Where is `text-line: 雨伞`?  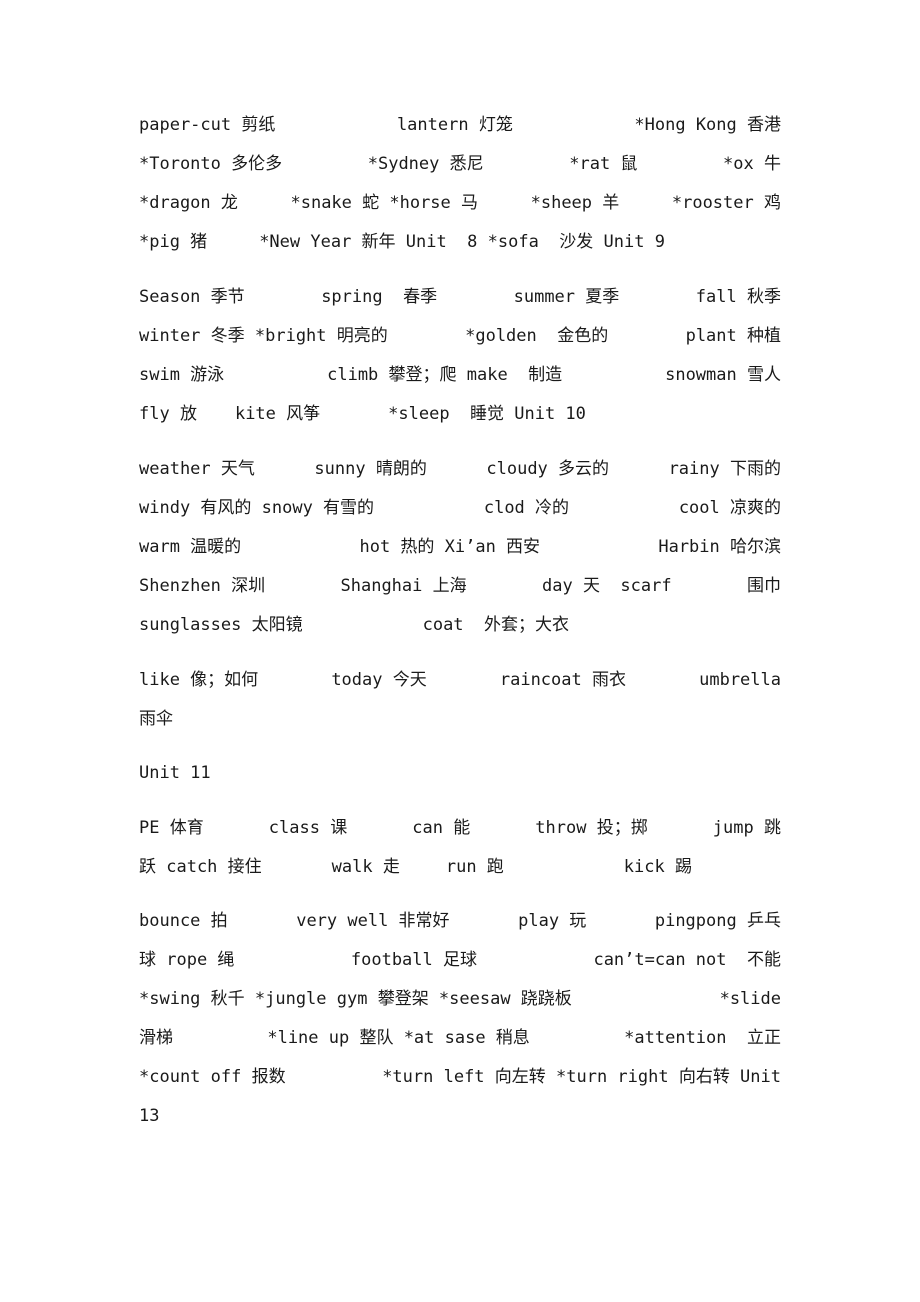
text-line: 雨伞 is located at coordinates (460, 719).